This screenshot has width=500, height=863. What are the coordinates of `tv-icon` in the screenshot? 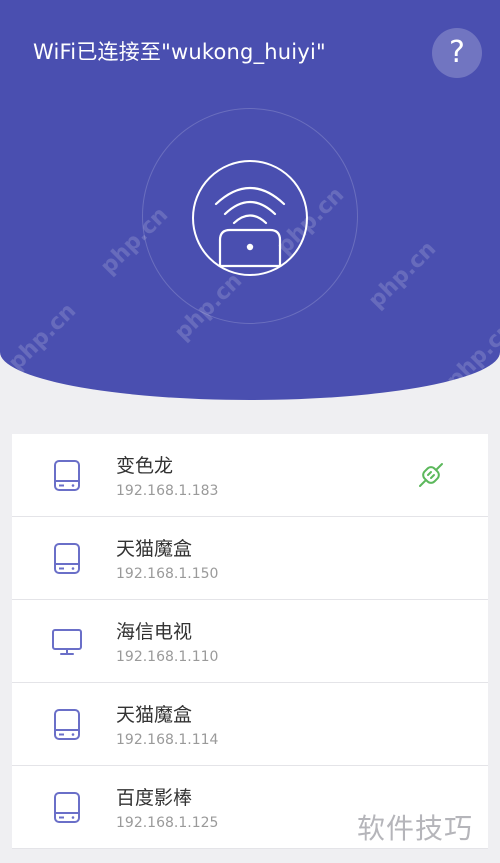 It's located at (67, 642).